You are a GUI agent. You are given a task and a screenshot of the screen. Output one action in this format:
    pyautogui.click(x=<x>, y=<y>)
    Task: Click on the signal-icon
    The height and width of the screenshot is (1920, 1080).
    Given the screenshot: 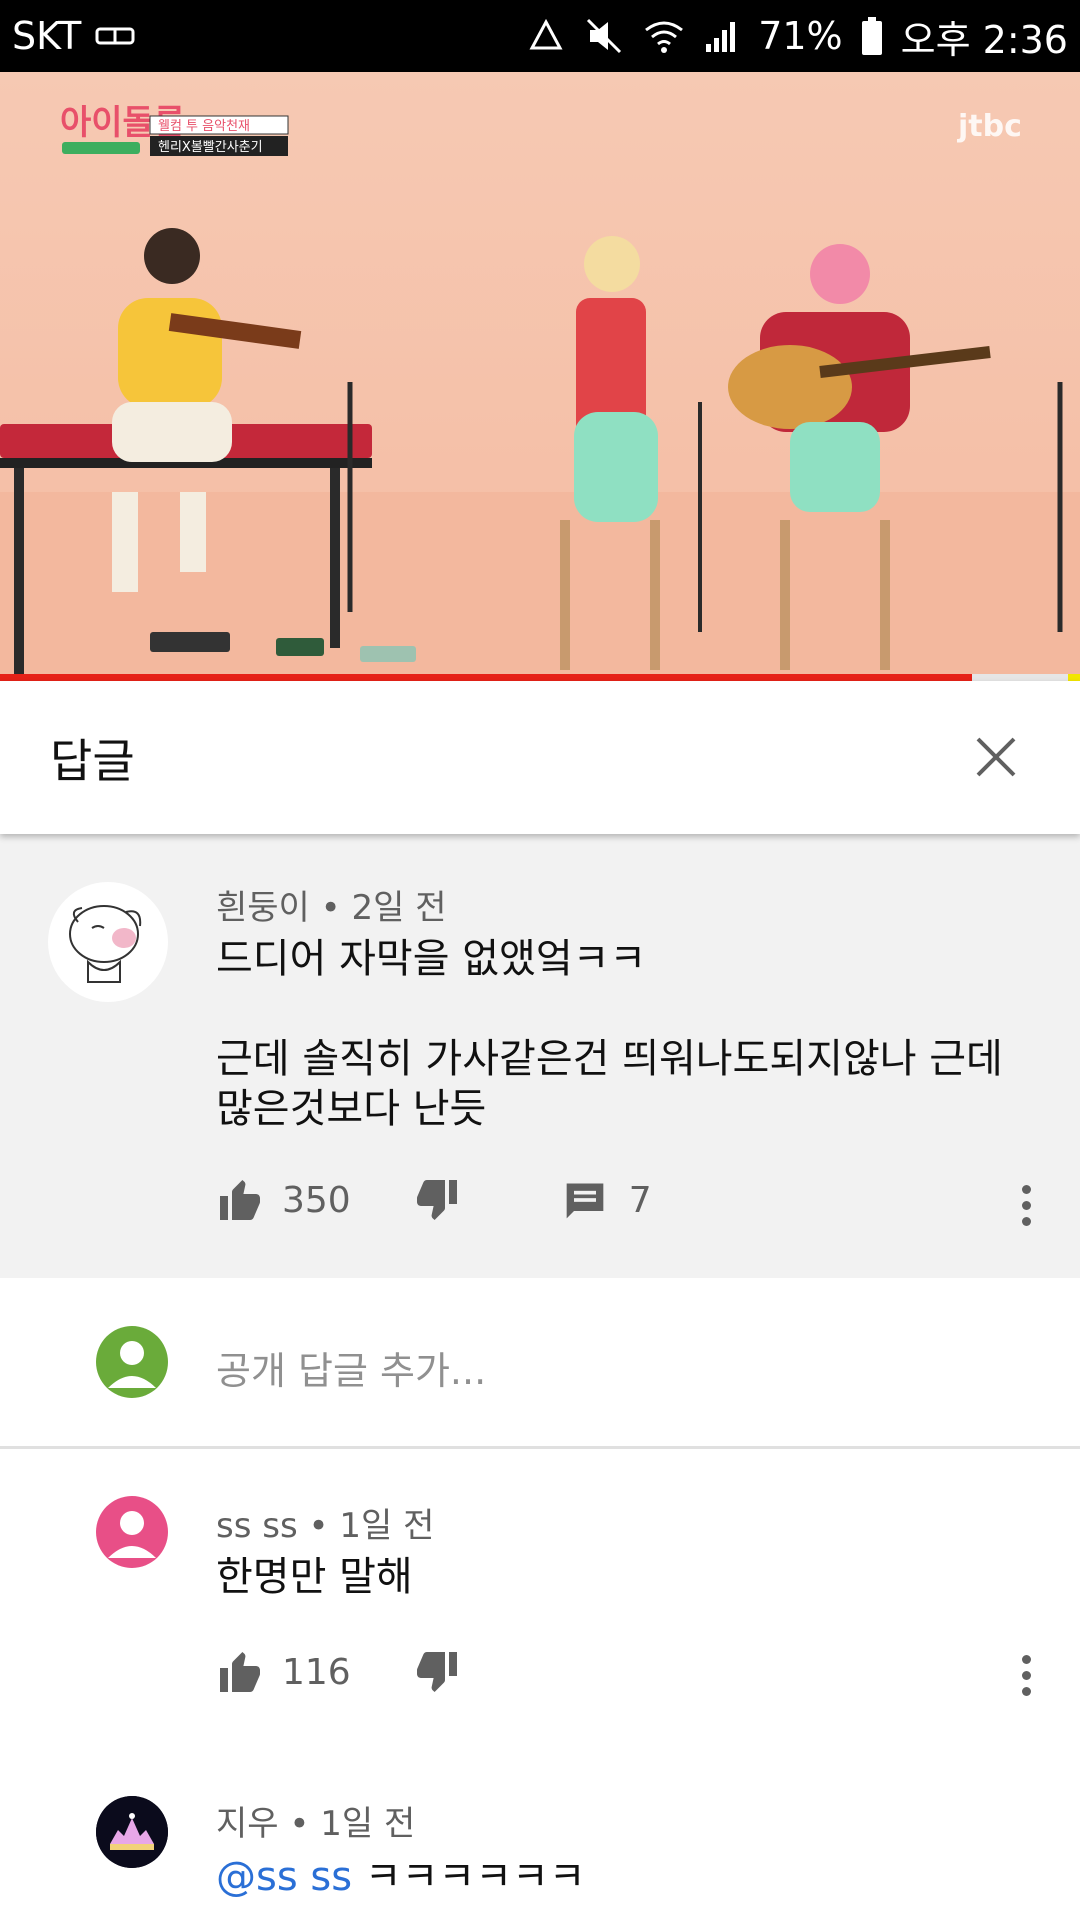 What is the action you would take?
    pyautogui.click(x=722, y=36)
    